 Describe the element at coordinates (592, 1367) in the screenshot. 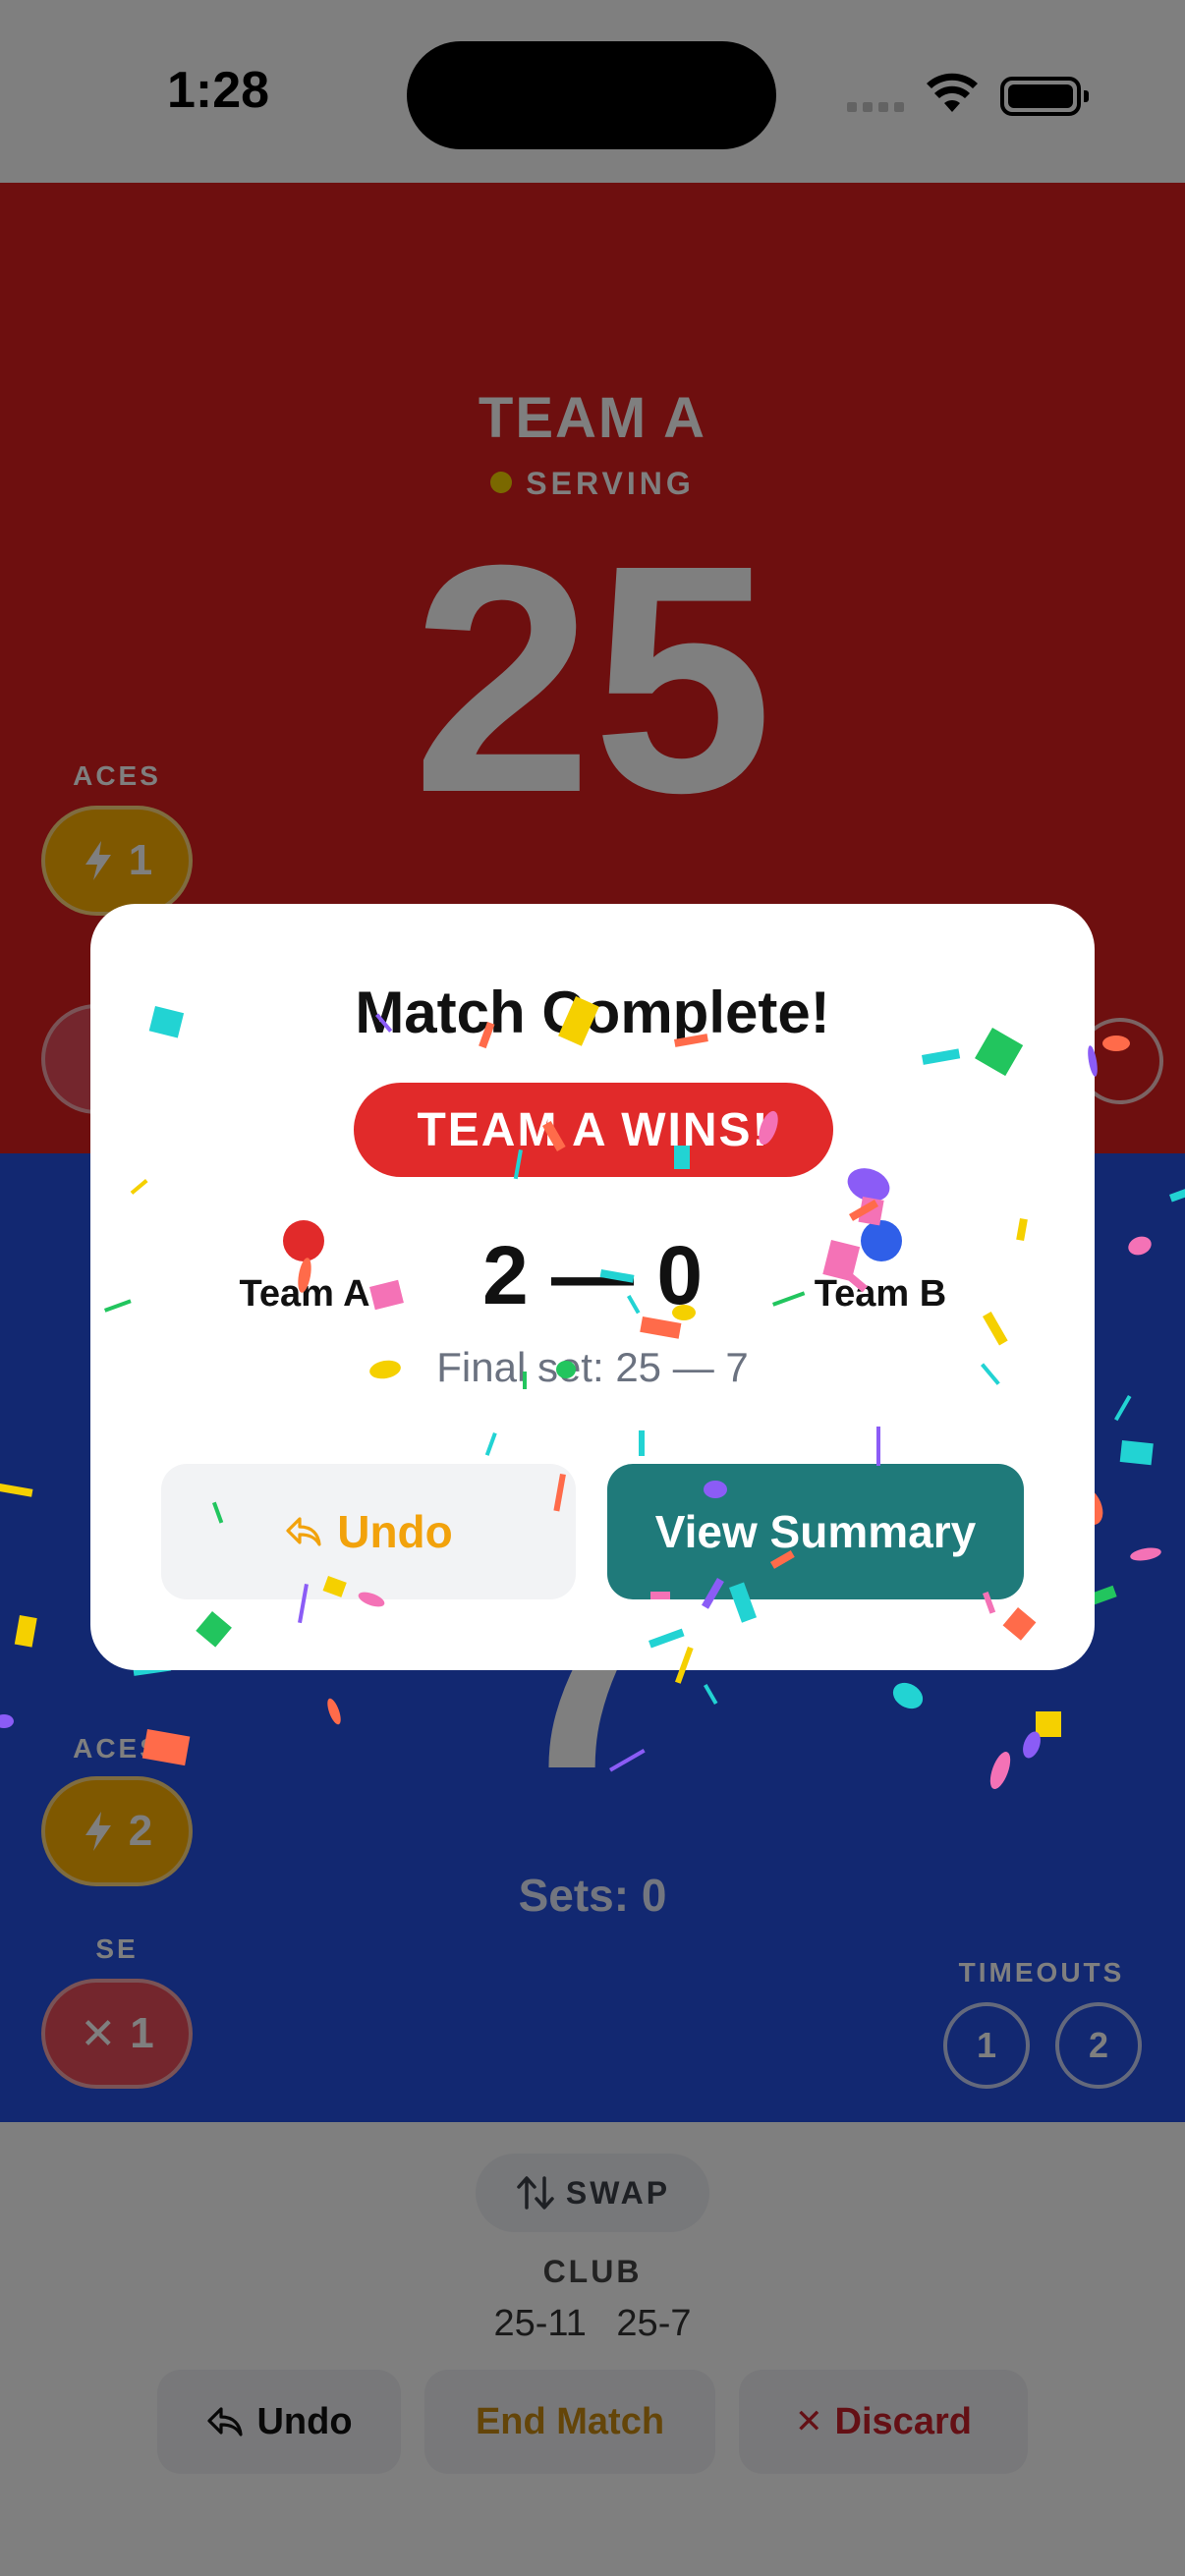

I see `final-set-score: Final set: 25 — 7` at that location.